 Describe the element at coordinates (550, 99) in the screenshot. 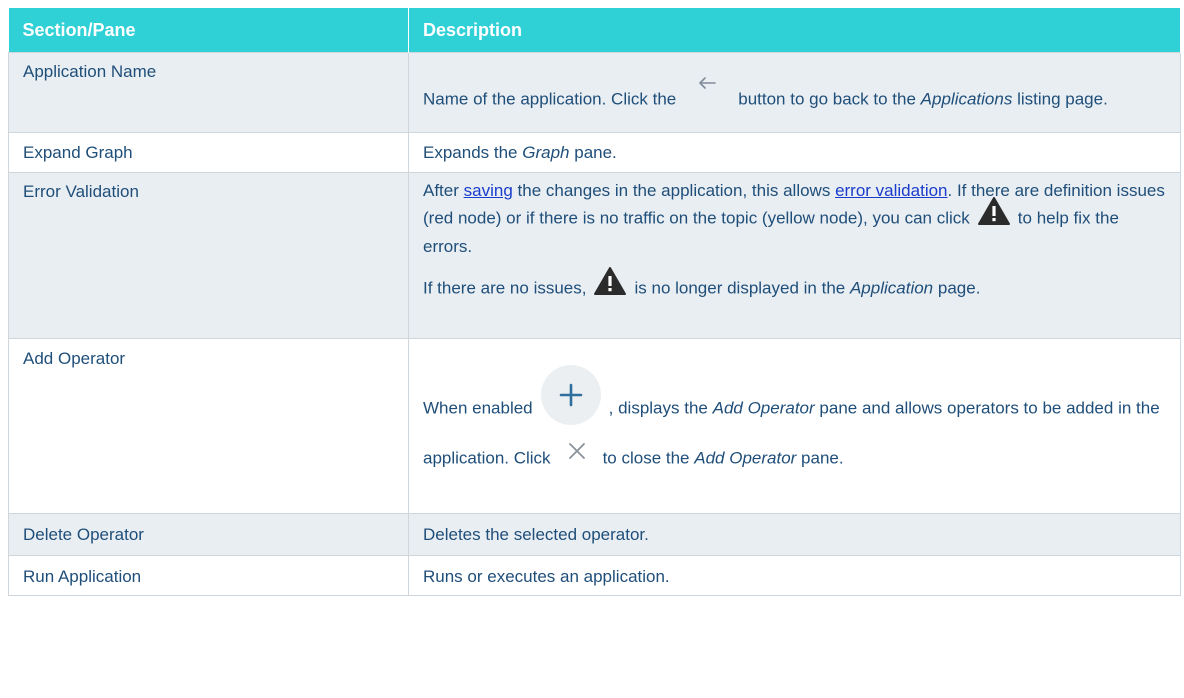

I see `desc-text: Name of the application. Click the` at that location.